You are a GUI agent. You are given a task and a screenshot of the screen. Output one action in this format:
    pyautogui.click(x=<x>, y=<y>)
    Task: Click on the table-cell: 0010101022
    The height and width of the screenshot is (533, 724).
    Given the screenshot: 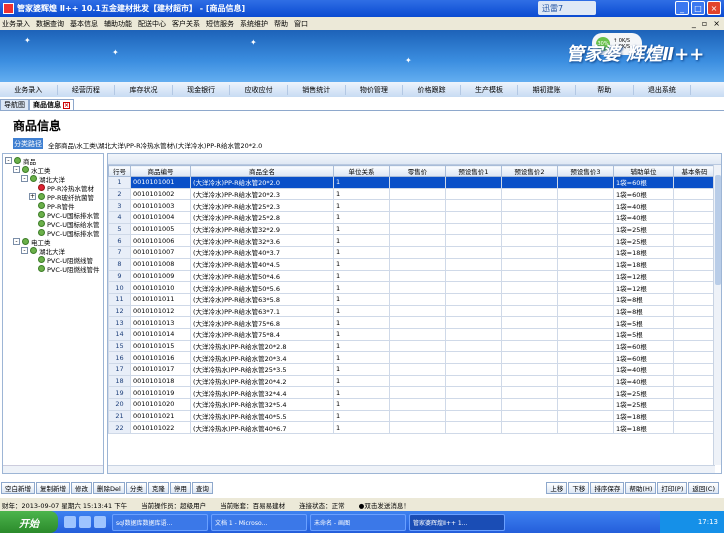 What is the action you would take?
    pyautogui.click(x=160, y=428)
    